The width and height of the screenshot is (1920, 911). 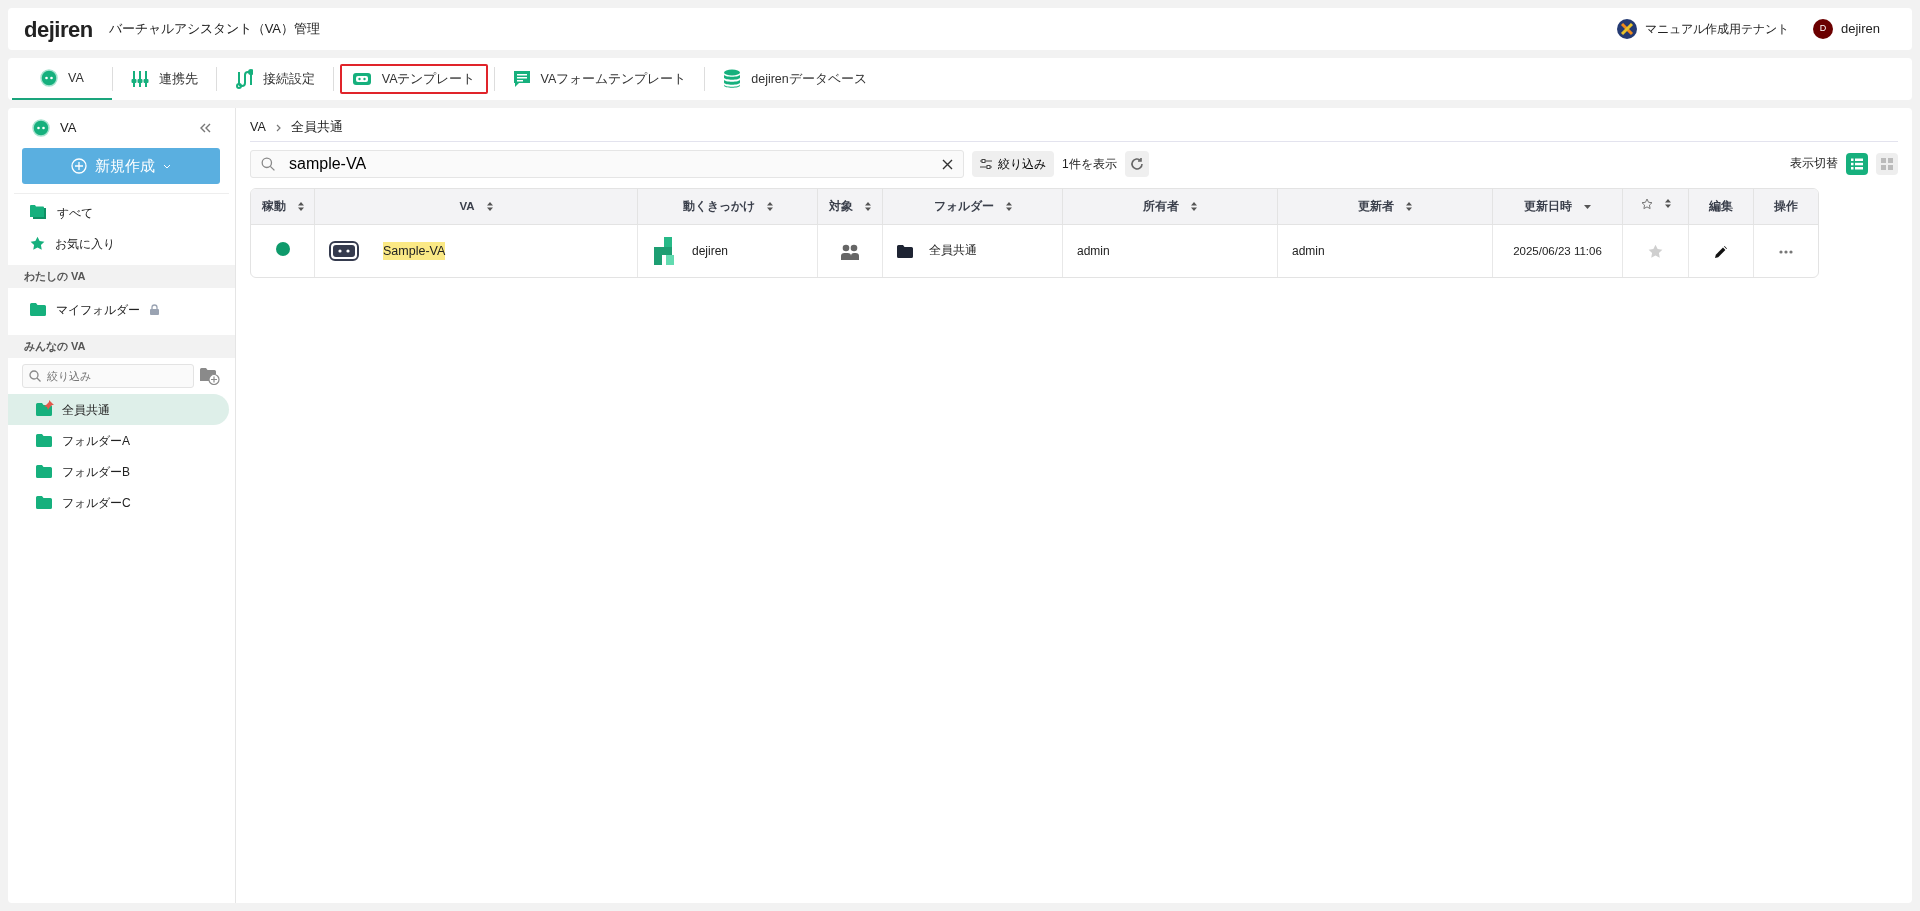 I want to click on plus-circle-icon, so click(x=79, y=166).